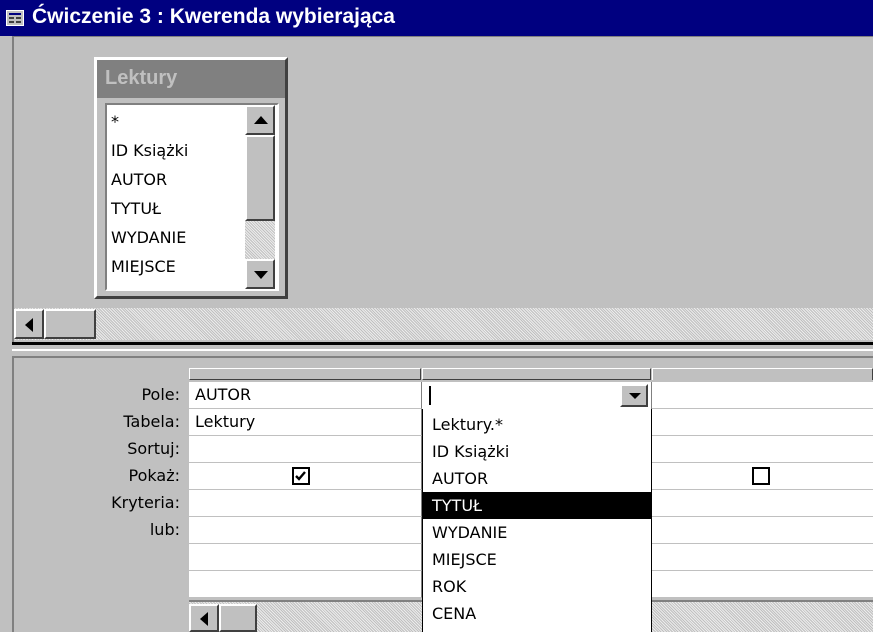 This screenshot has height=632, width=873. What do you see at coordinates (15, 18) in the screenshot?
I see `window-app-icon` at bounding box center [15, 18].